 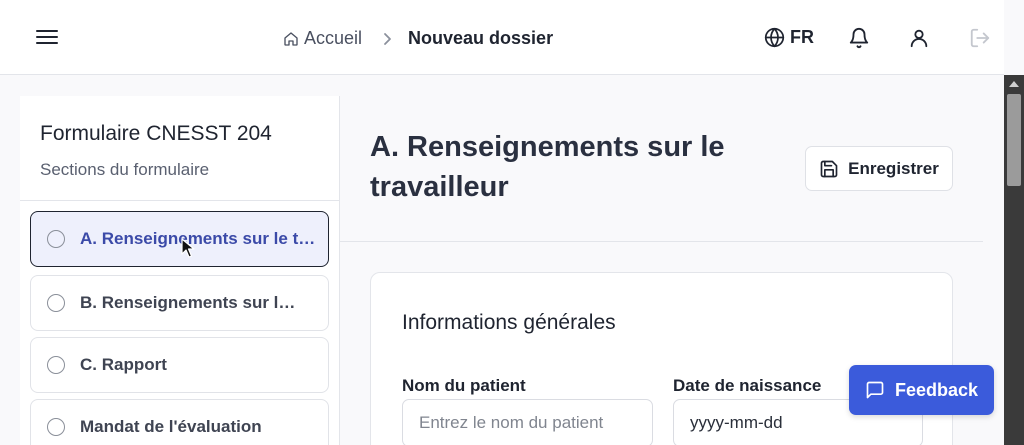 What do you see at coordinates (980, 38) in the screenshot?
I see `logout-icon` at bounding box center [980, 38].